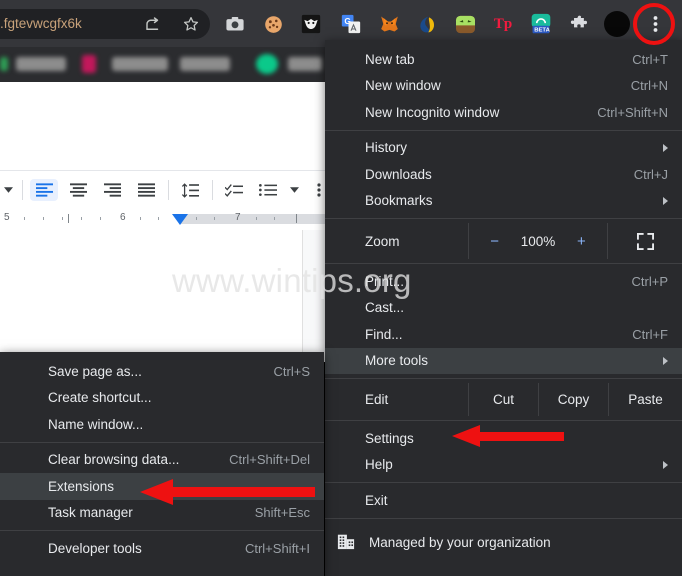 Image resolution: width=682 pixels, height=576 pixels. Describe the element at coordinates (78, 190) in the screenshot. I see `align-center-button` at that location.